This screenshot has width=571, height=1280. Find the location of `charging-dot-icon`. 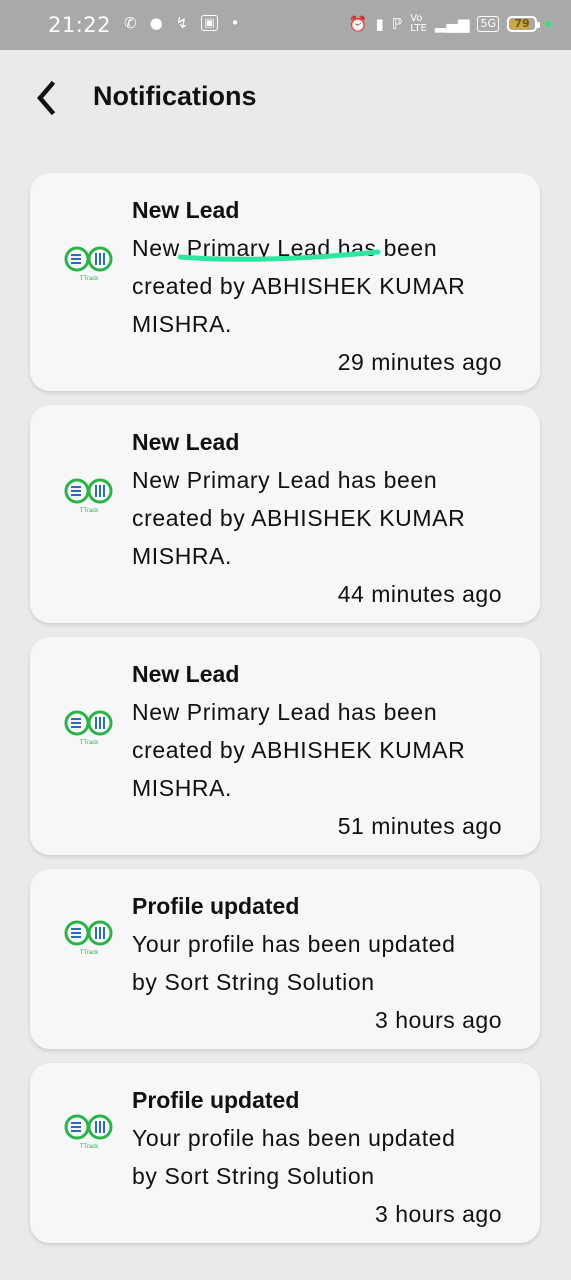

charging-dot-icon is located at coordinates (548, 24).